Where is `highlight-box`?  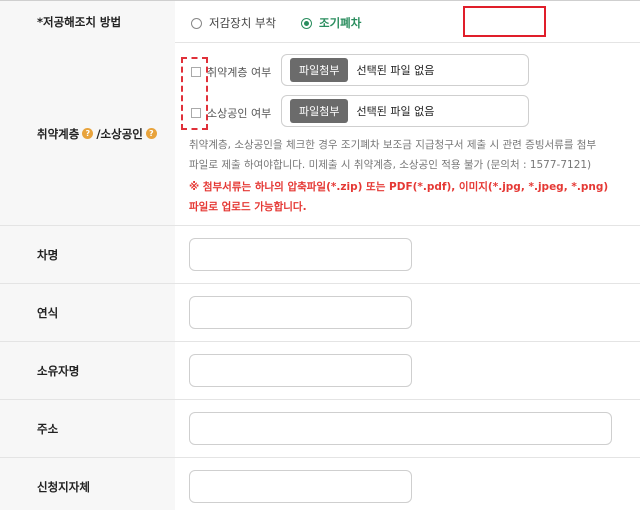 highlight-box is located at coordinates (504, 21).